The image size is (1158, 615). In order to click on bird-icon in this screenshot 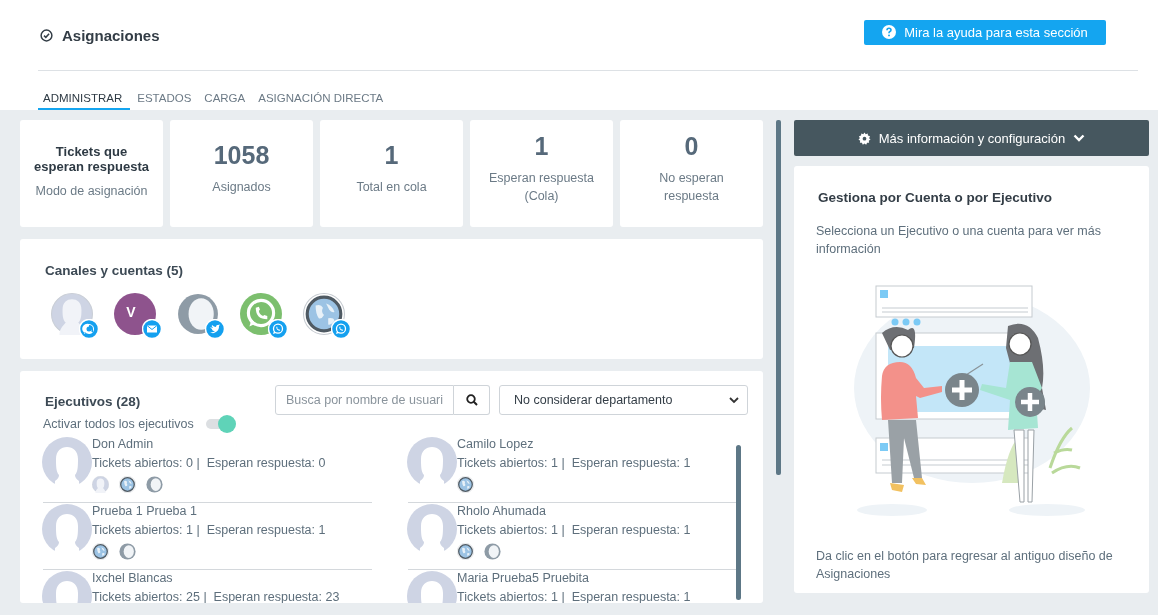, I will do `click(215, 329)`.